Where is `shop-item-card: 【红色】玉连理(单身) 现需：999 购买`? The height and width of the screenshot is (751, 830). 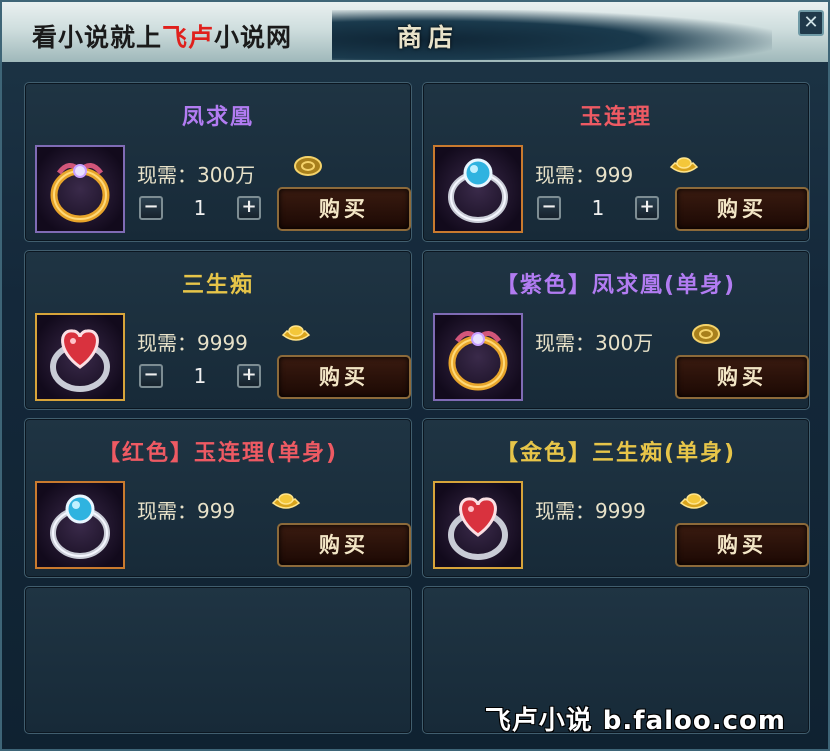
shop-item-card: 【红色】玉连理(单身) 现需：999 购买 is located at coordinates (218, 498).